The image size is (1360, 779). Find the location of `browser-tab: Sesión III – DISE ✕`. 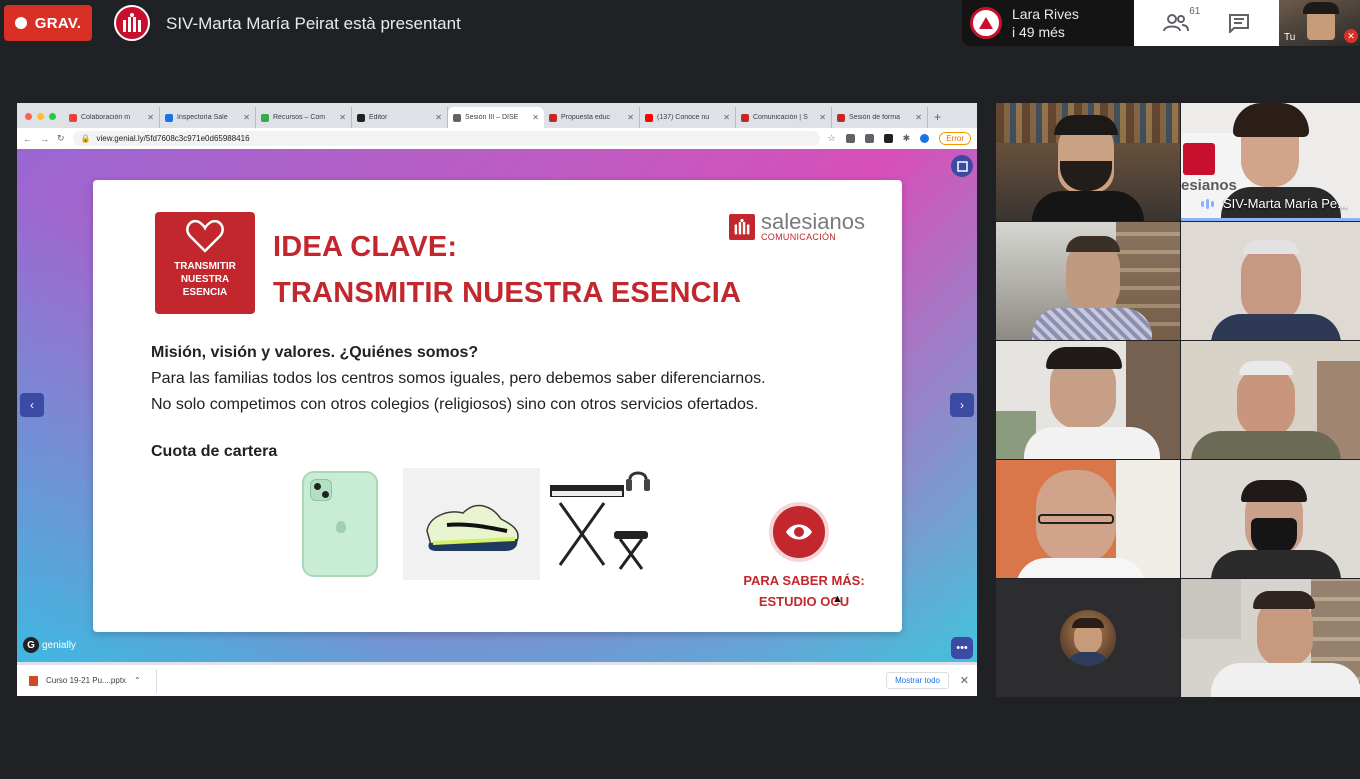

browser-tab: Sesión III – DISE ✕ is located at coordinates (496, 117).